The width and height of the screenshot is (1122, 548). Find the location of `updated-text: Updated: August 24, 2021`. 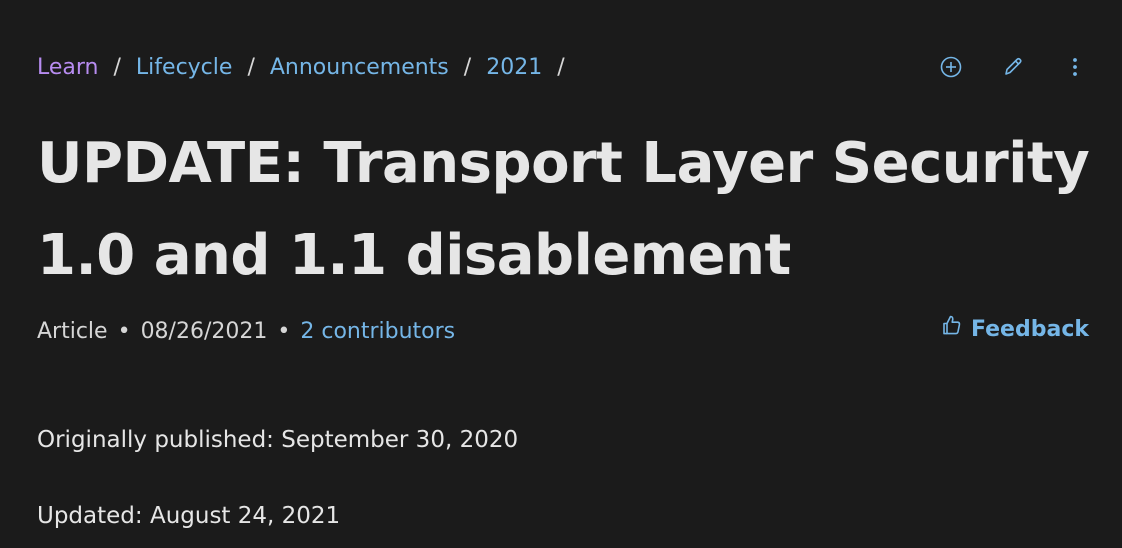

updated-text: Updated: August 24, 2021 is located at coordinates (189, 516).